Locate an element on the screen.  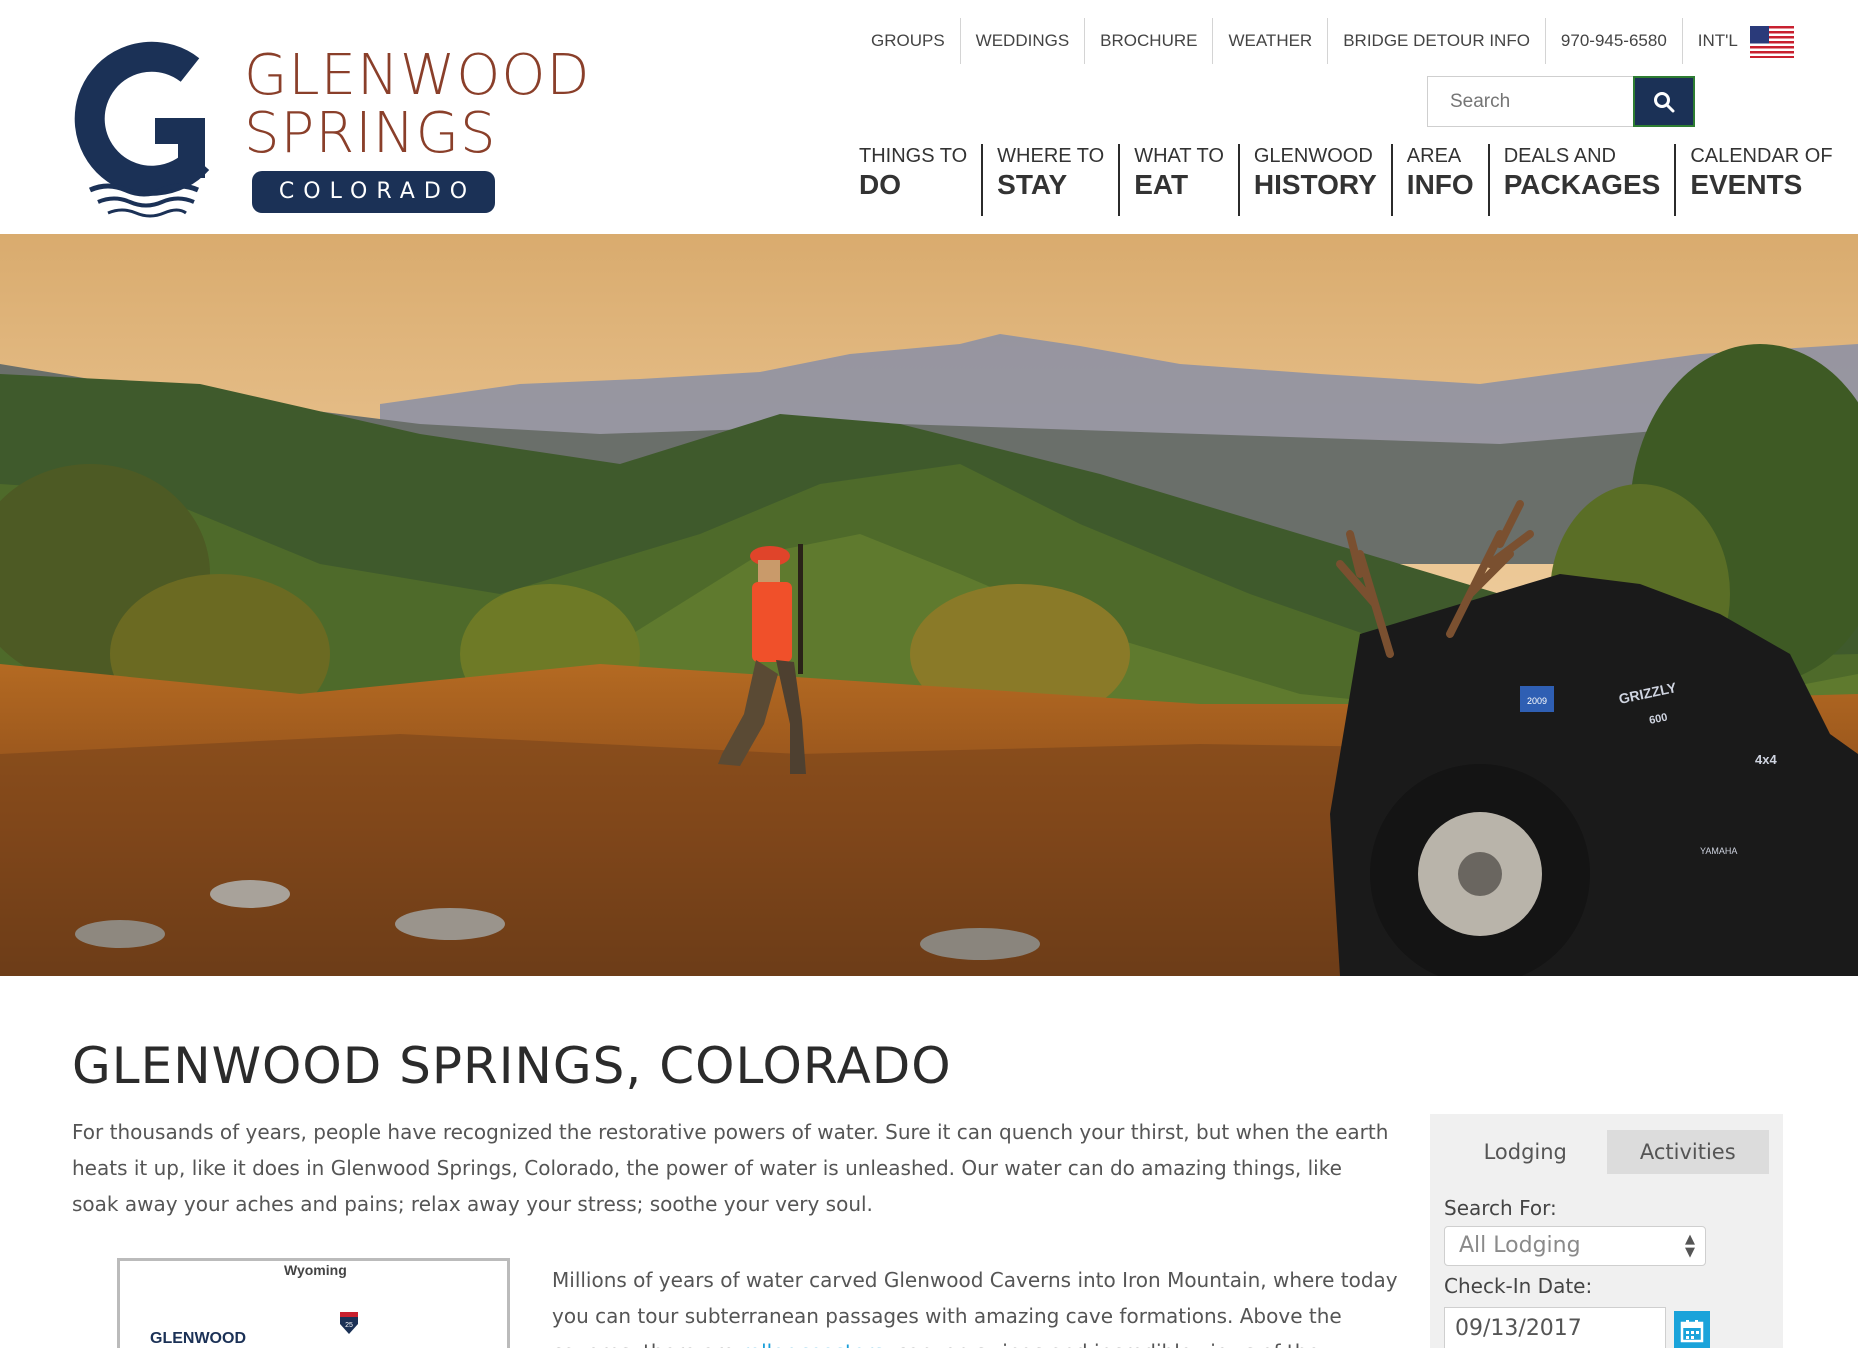
nav-glenwood-history: GLENWOOD HISTORY is located at coordinates (1314, 180).